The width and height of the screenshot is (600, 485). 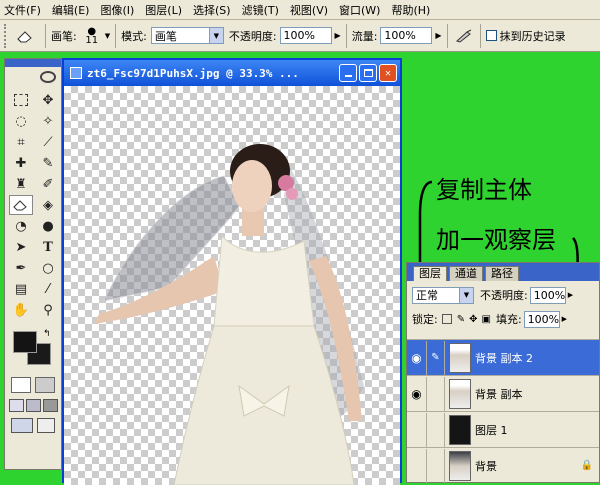 I want to click on airbrush-icon, so click(x=464, y=36).